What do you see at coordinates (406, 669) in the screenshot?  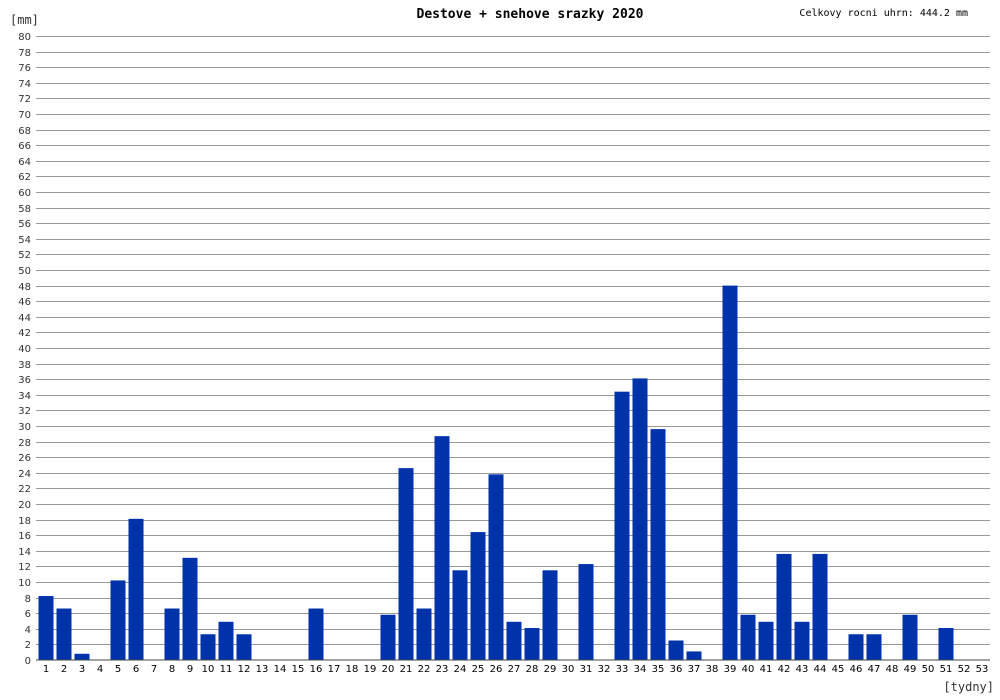 I see `x-tick-label: 21` at bounding box center [406, 669].